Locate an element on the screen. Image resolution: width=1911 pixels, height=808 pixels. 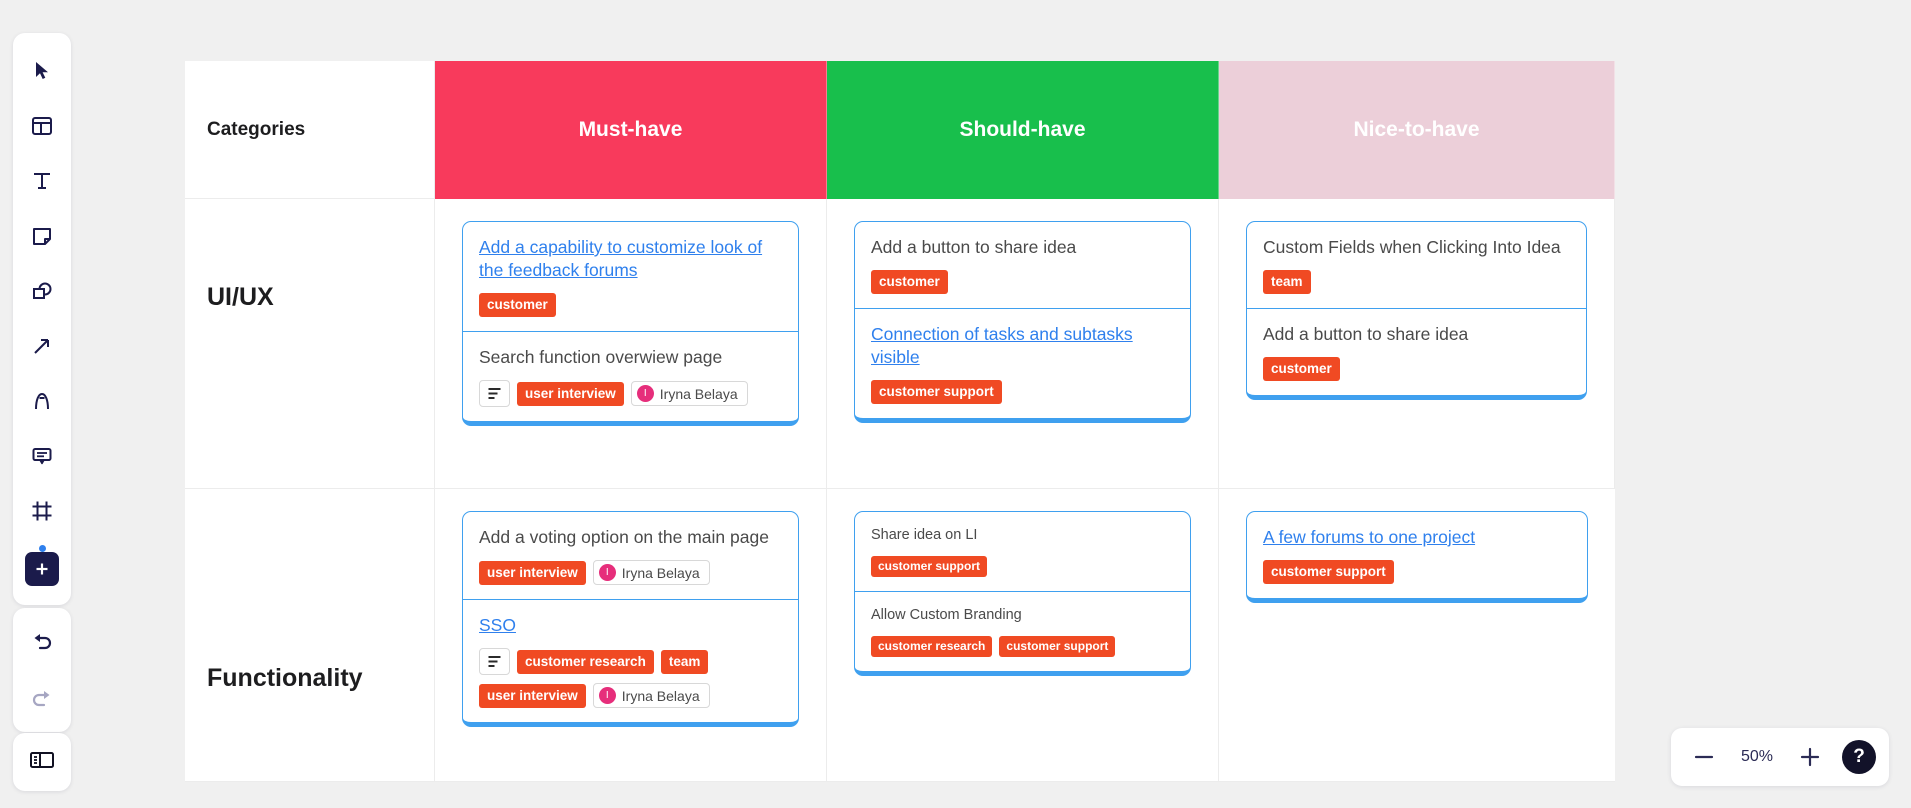
header-label: Categories is located at coordinates (256, 129).